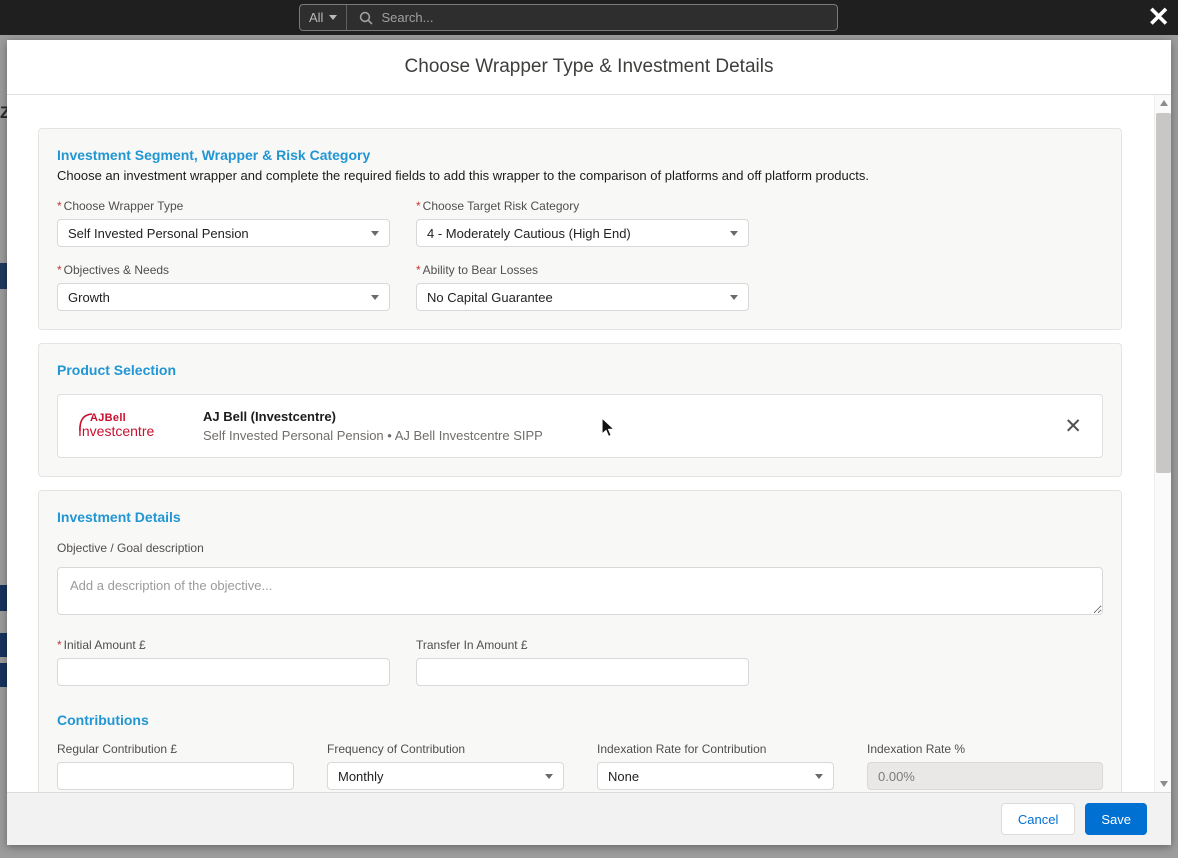  What do you see at coordinates (316, 17) in the screenshot?
I see `search-scope-label: All` at bounding box center [316, 17].